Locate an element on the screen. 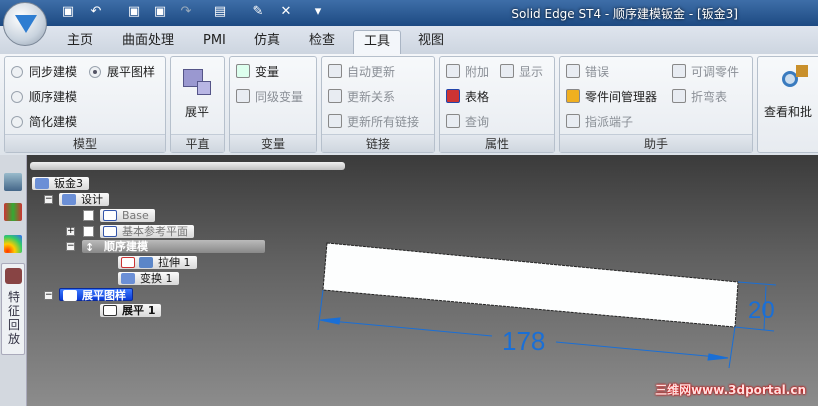 The image size is (818, 406). application-button is located at coordinates (25, 24).